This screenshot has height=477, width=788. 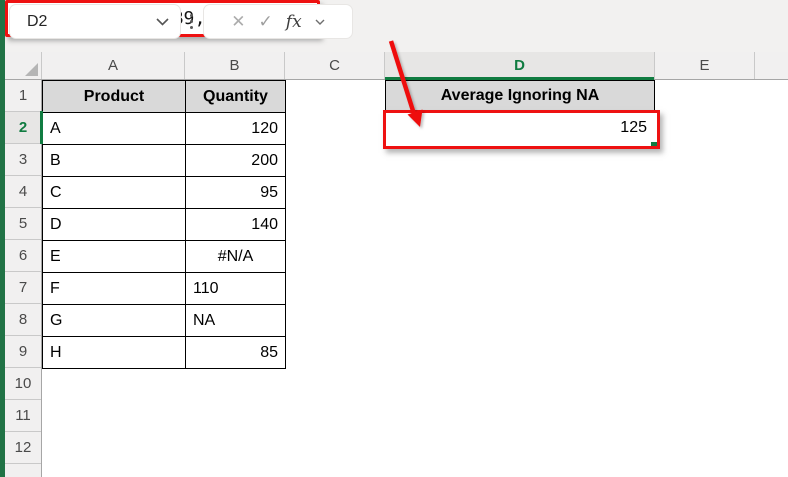 What do you see at coordinates (114, 96) in the screenshot?
I see `cell-A1: Product` at bounding box center [114, 96].